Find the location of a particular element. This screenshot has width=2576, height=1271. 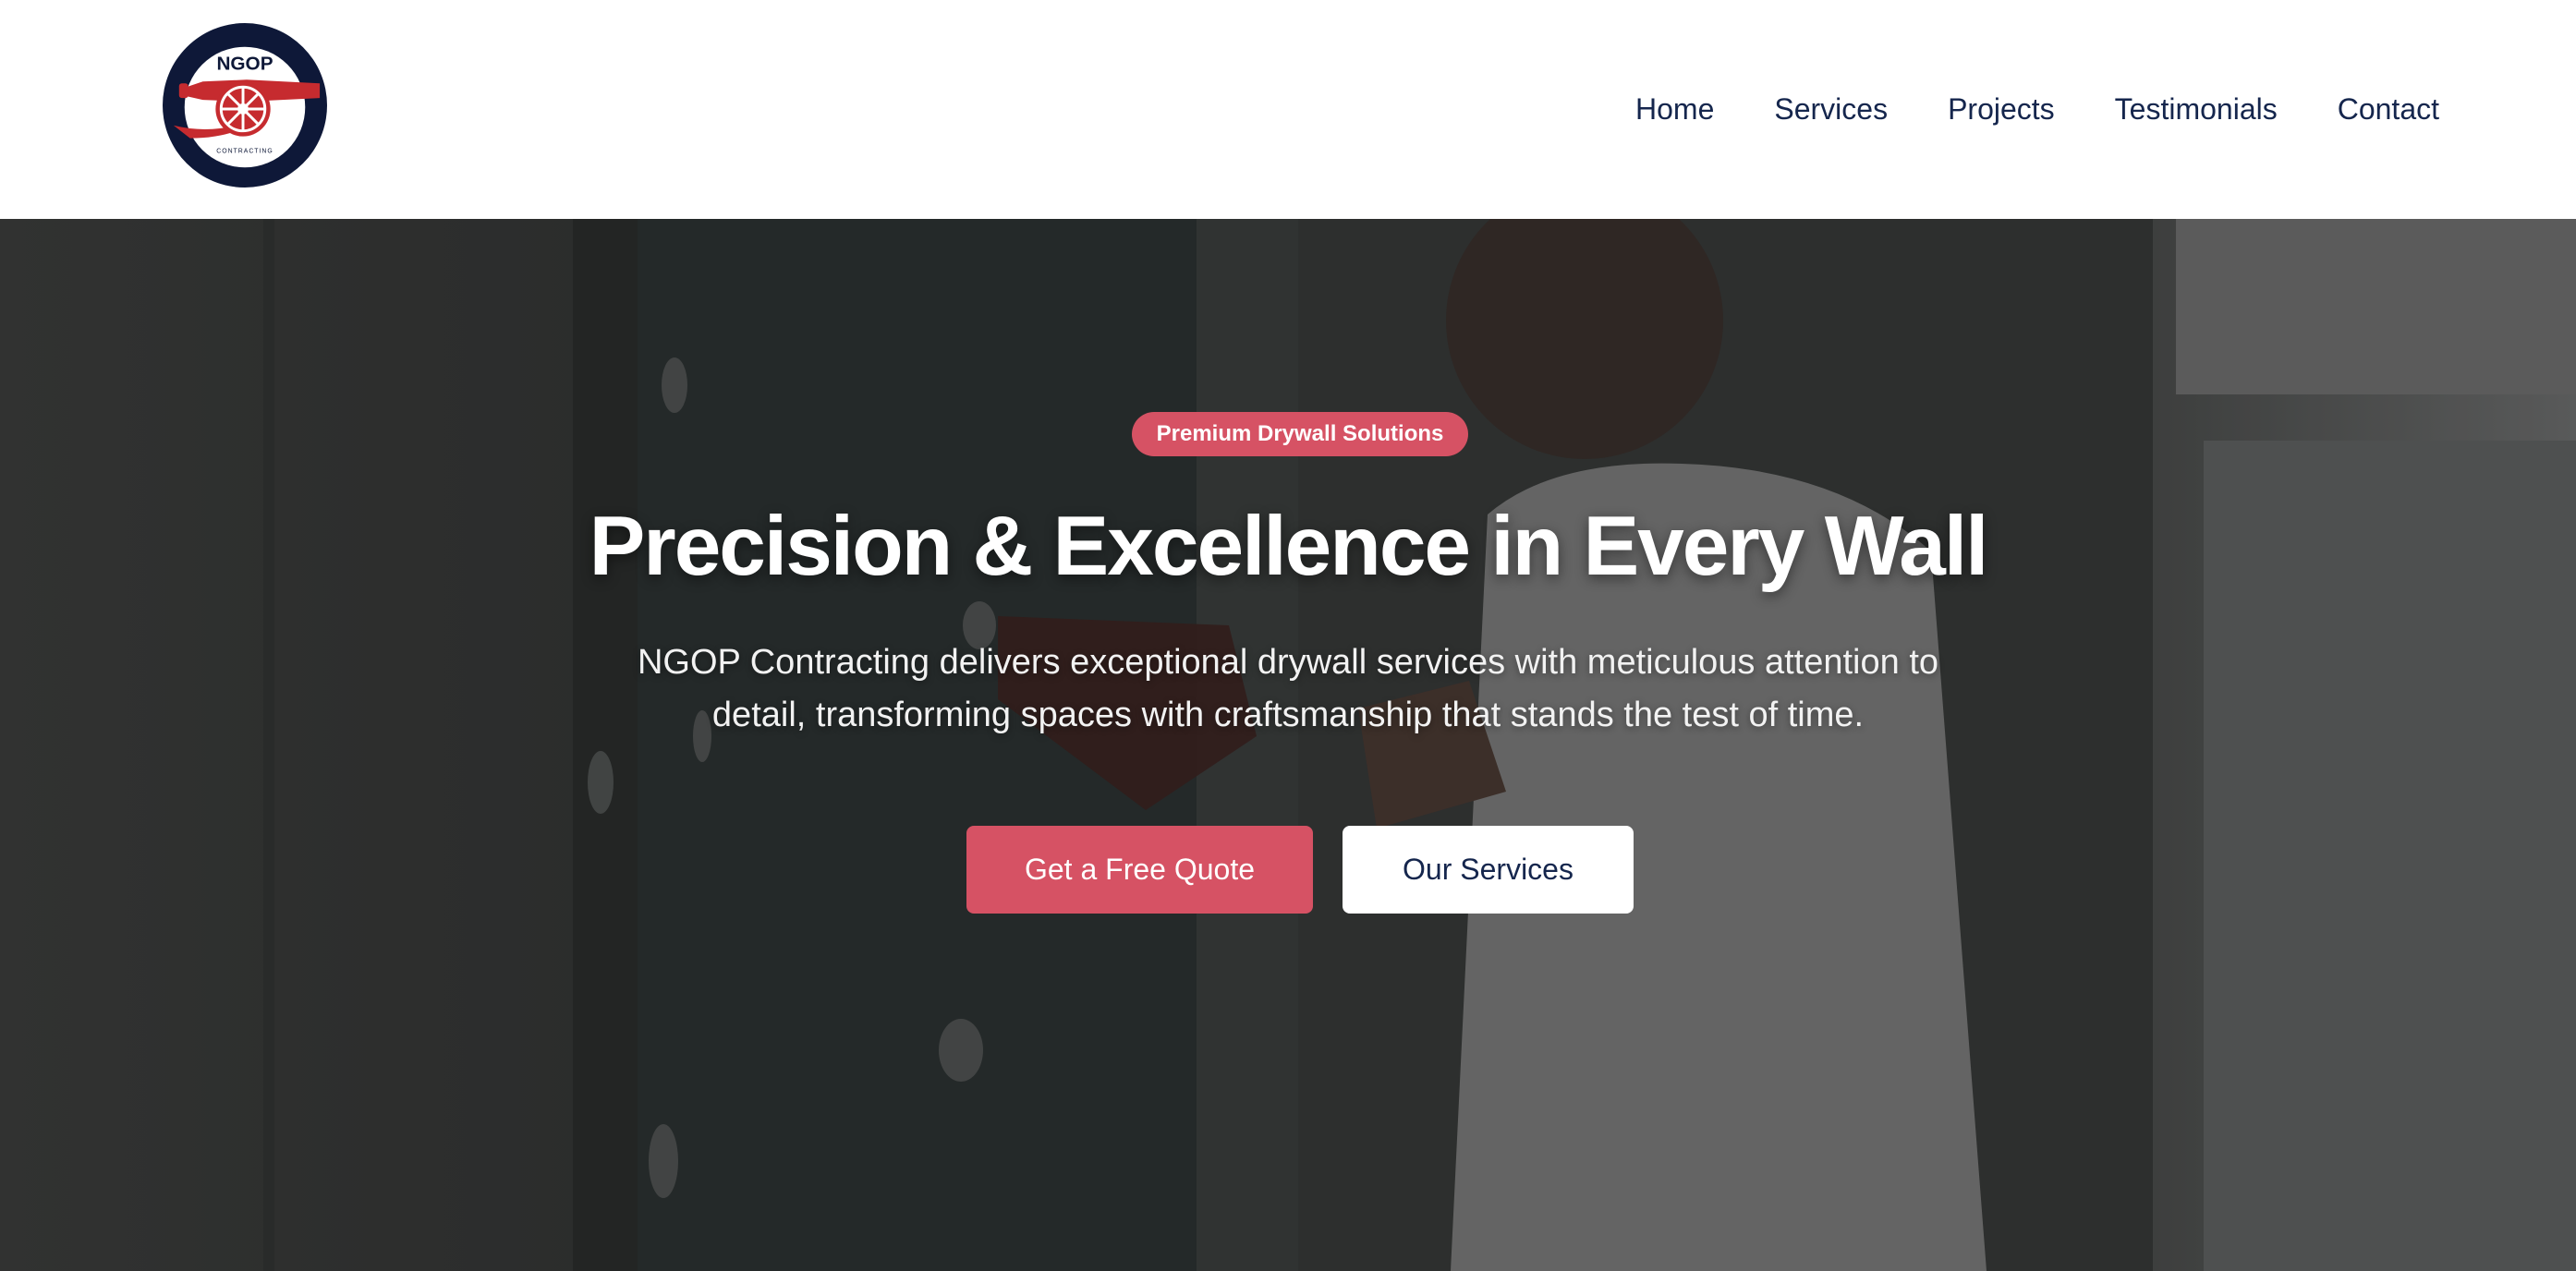

hero-title: Precision & Excellence in Every Wall is located at coordinates (1289, 546).